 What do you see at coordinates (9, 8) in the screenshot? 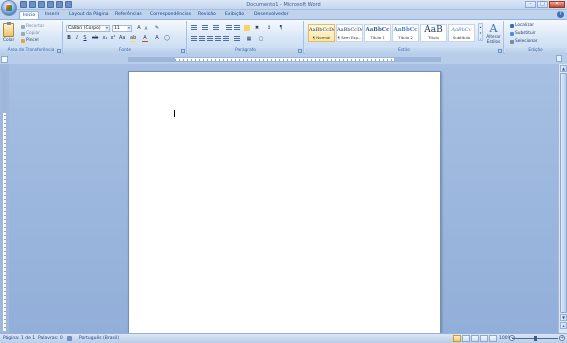
I see `office-button` at bounding box center [9, 8].